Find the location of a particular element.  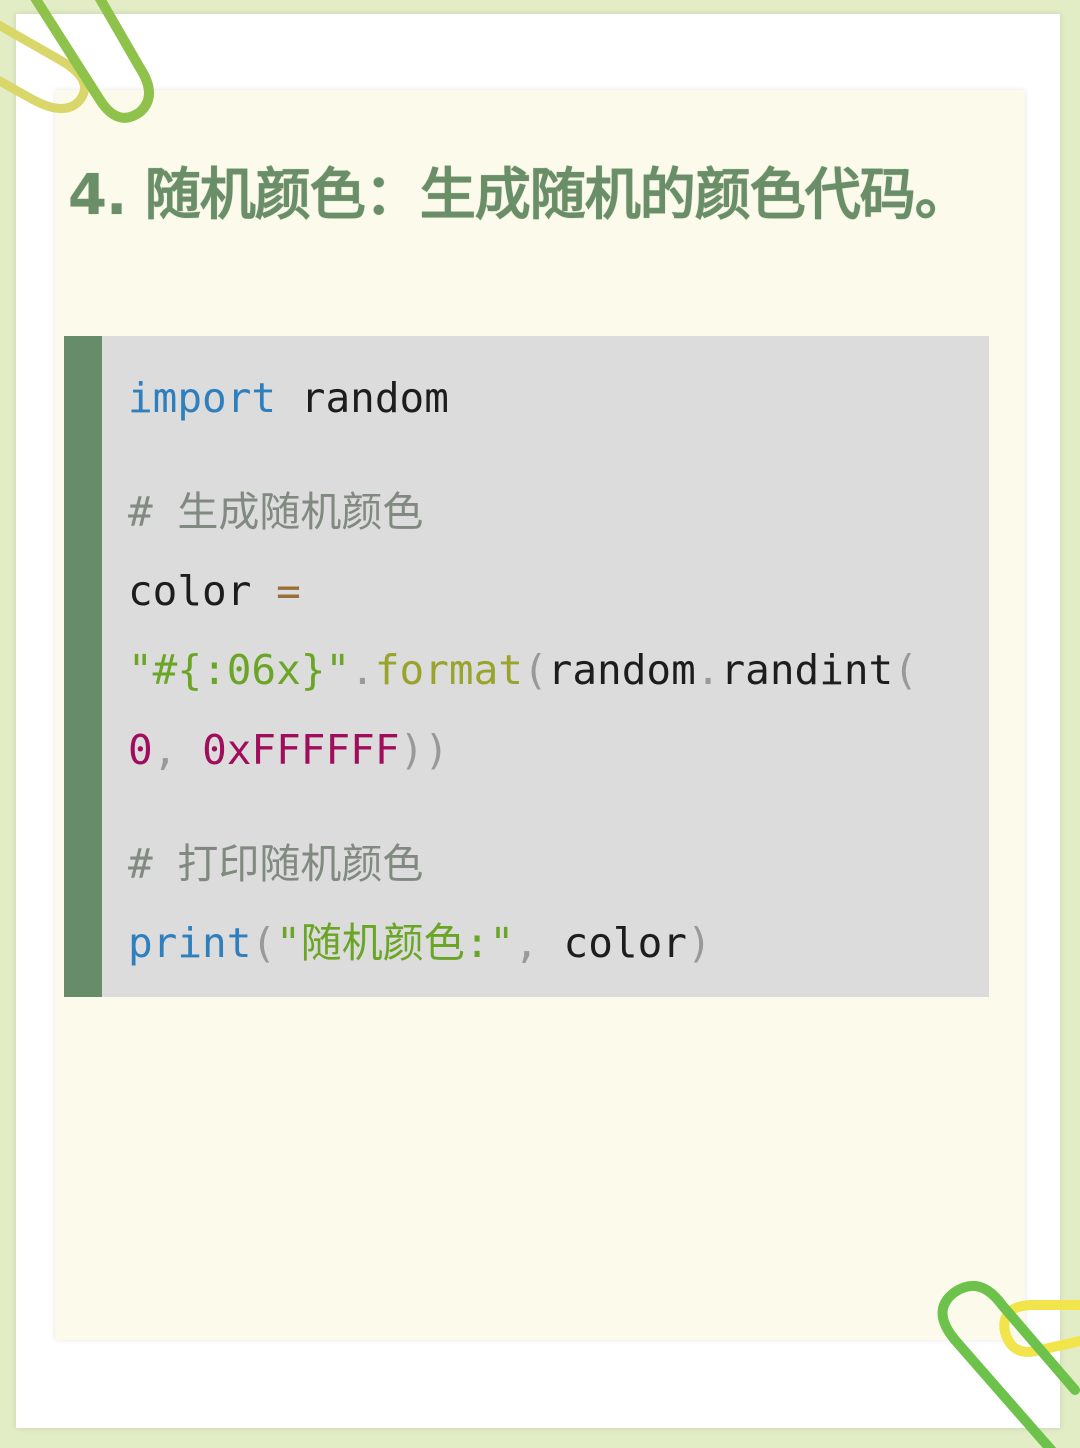

assign-operator: = is located at coordinates (288, 591).